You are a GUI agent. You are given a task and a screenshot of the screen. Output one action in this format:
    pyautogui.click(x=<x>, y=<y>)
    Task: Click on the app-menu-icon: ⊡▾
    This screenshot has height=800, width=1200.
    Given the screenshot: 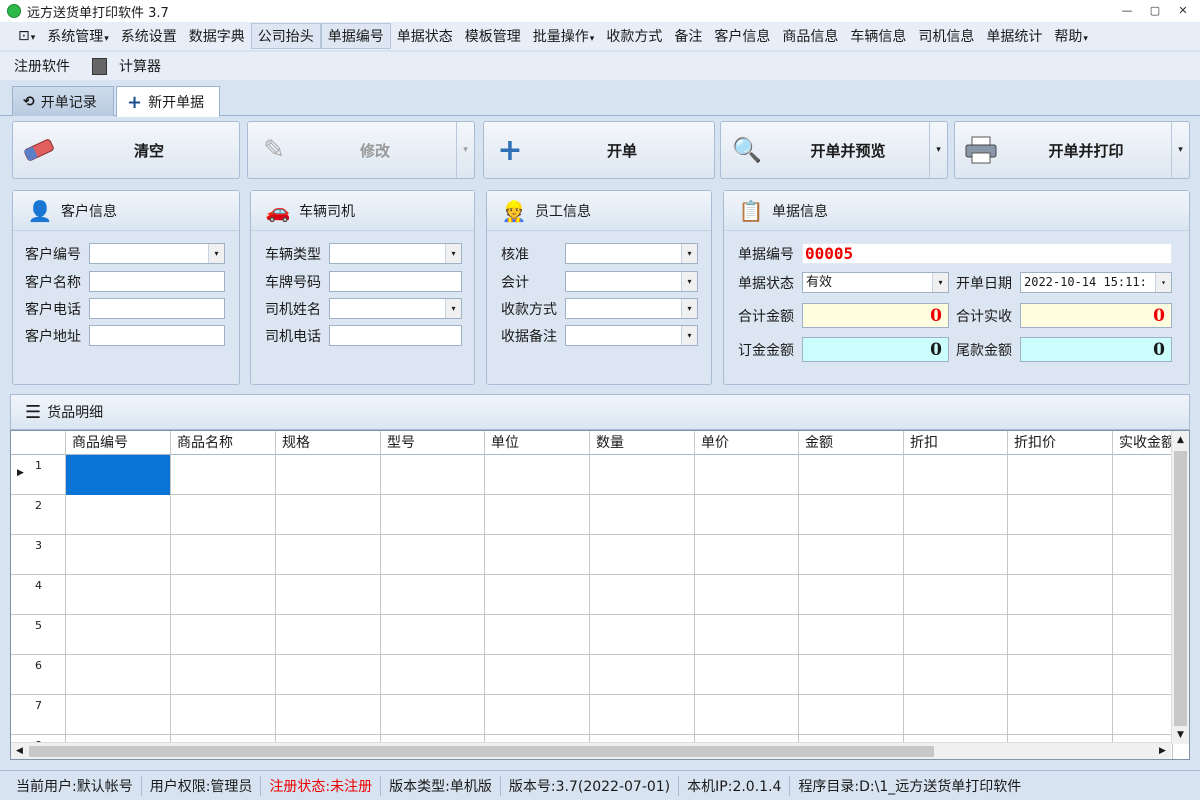 What is the action you would take?
    pyautogui.click(x=26, y=36)
    